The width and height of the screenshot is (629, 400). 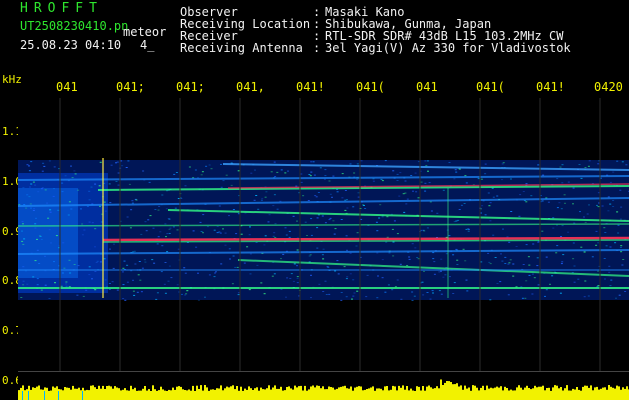 What do you see at coordinates (147, 45) in the screenshot?
I see `meteor-count: 4_` at bounding box center [147, 45].